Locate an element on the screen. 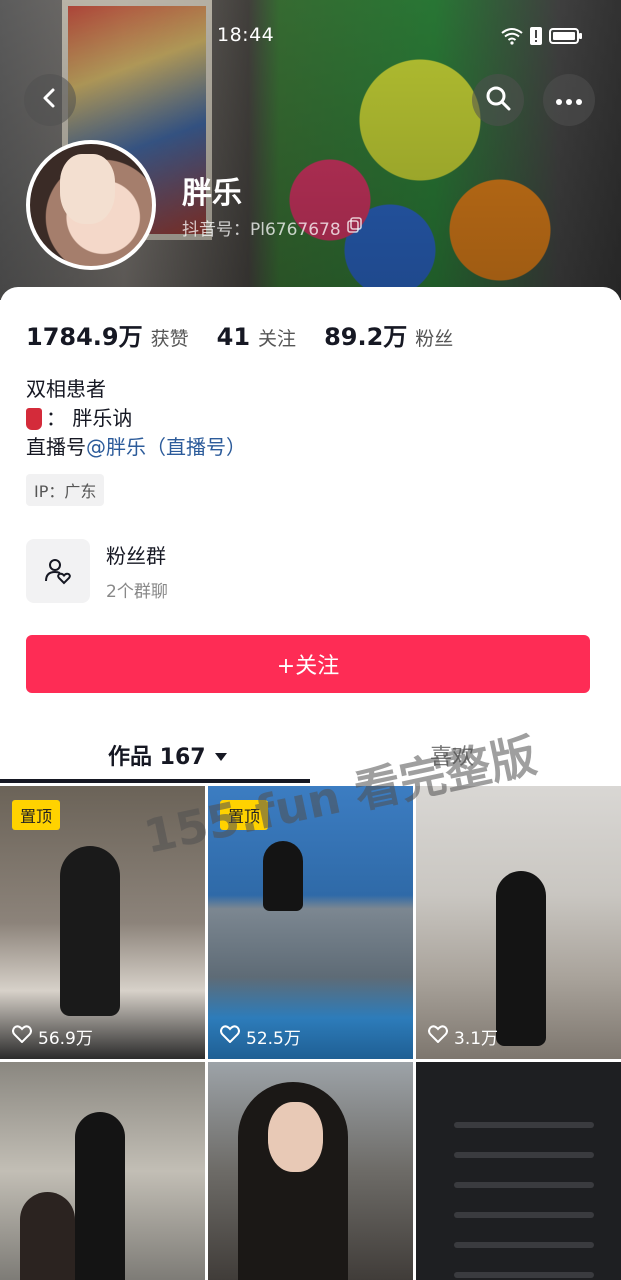 This screenshot has height=1280, width=621. stat-followers: 89.2万 粉丝 is located at coordinates (388, 334).